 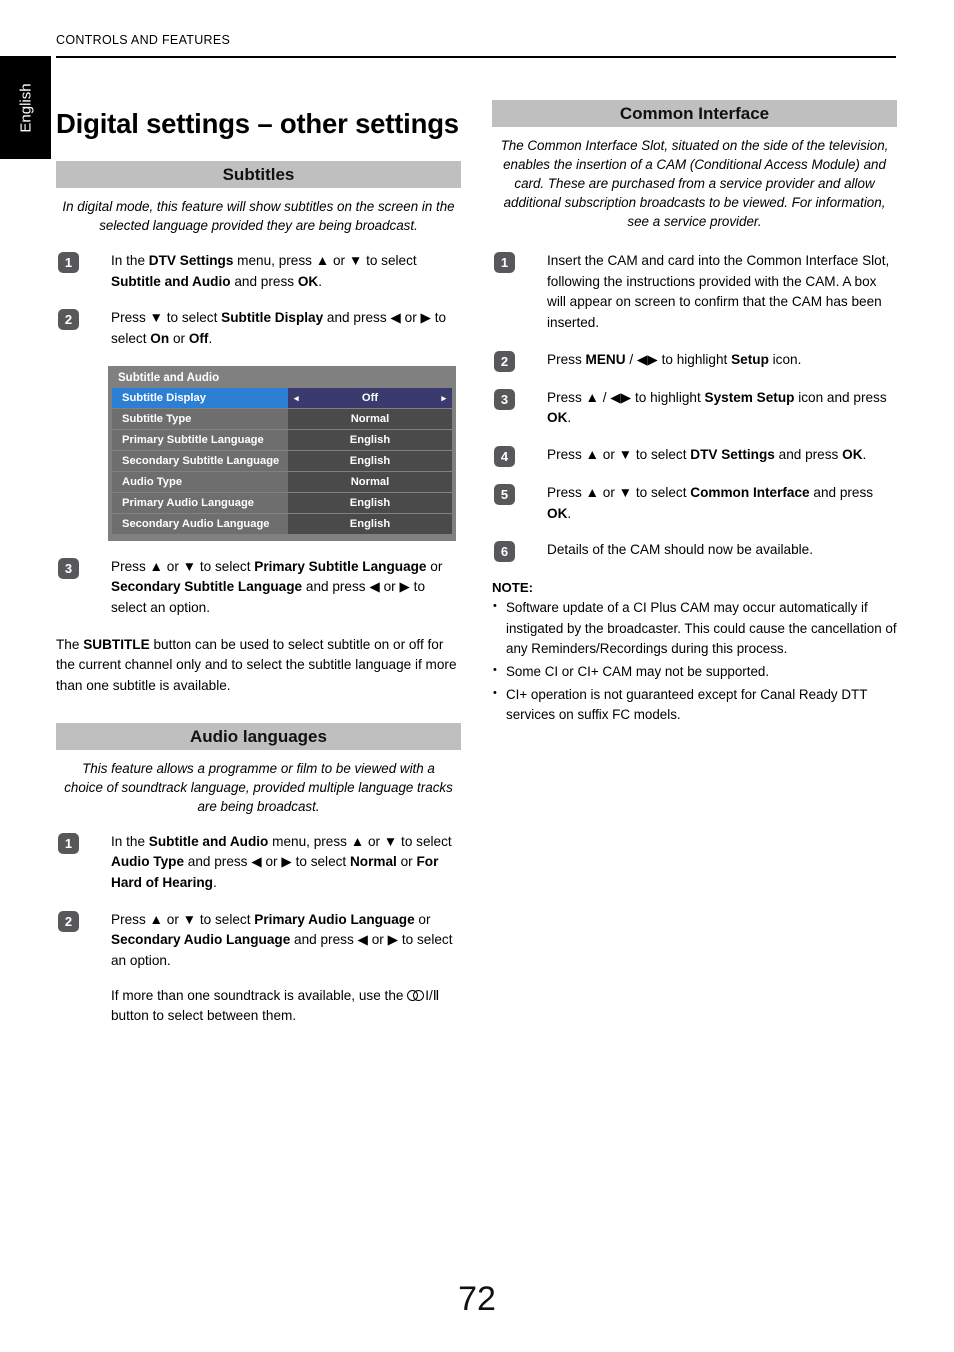 What do you see at coordinates (477, 1299) in the screenshot?
I see `page-number: 72` at bounding box center [477, 1299].